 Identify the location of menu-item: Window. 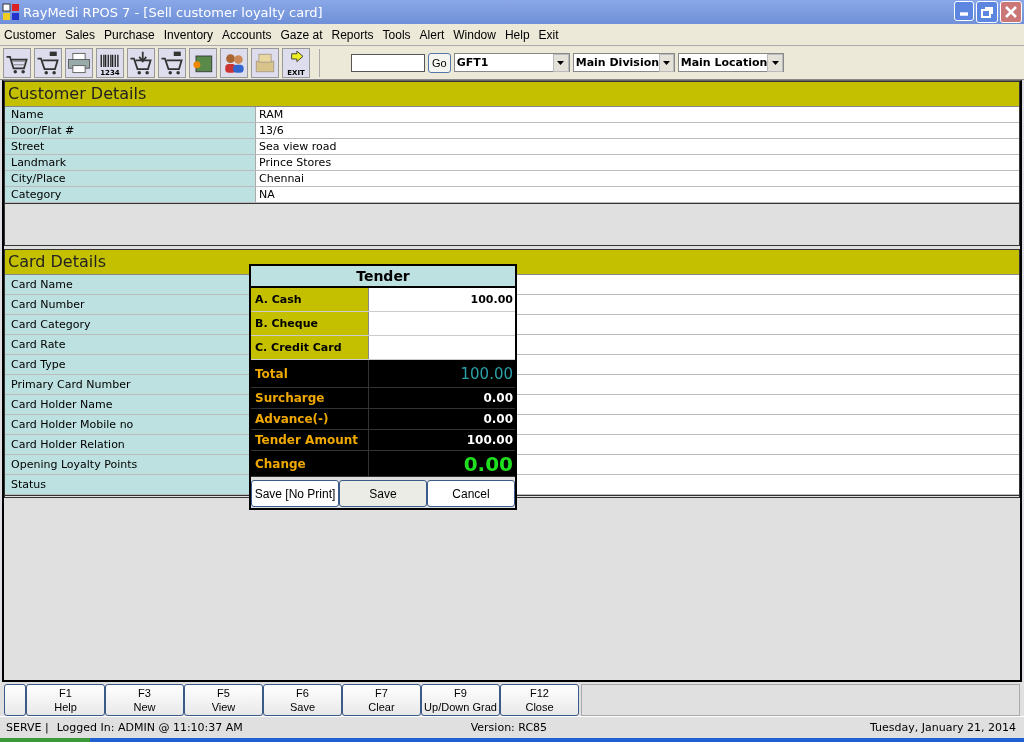
(475, 34).